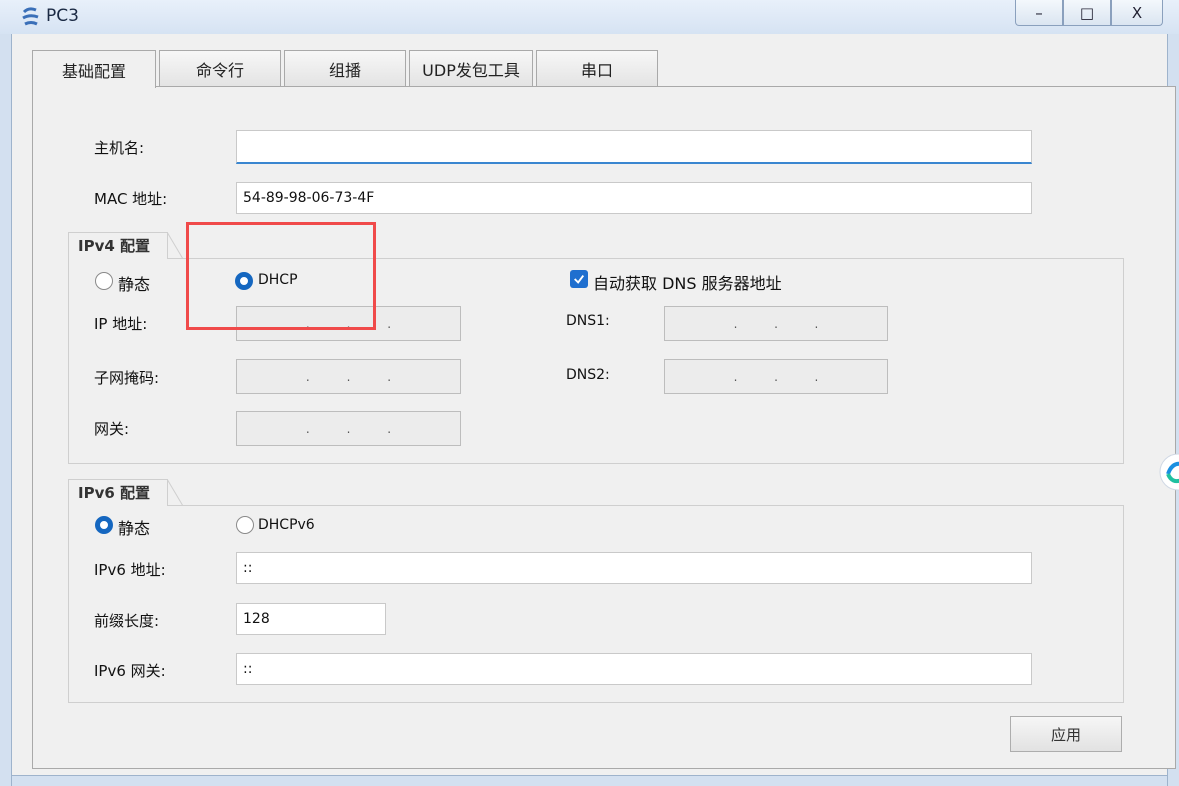 The height and width of the screenshot is (786, 1179). Describe the element at coordinates (6, 410) in the screenshot. I see `window-frame-left` at that location.